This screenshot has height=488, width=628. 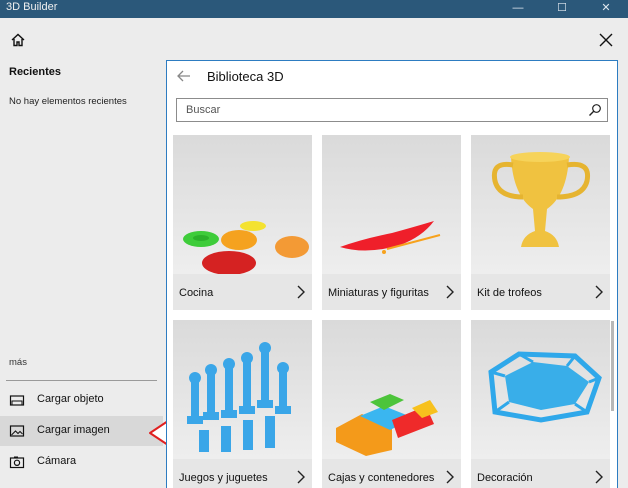 I want to click on load-image-item: Cargar imagen, so click(x=81, y=431).